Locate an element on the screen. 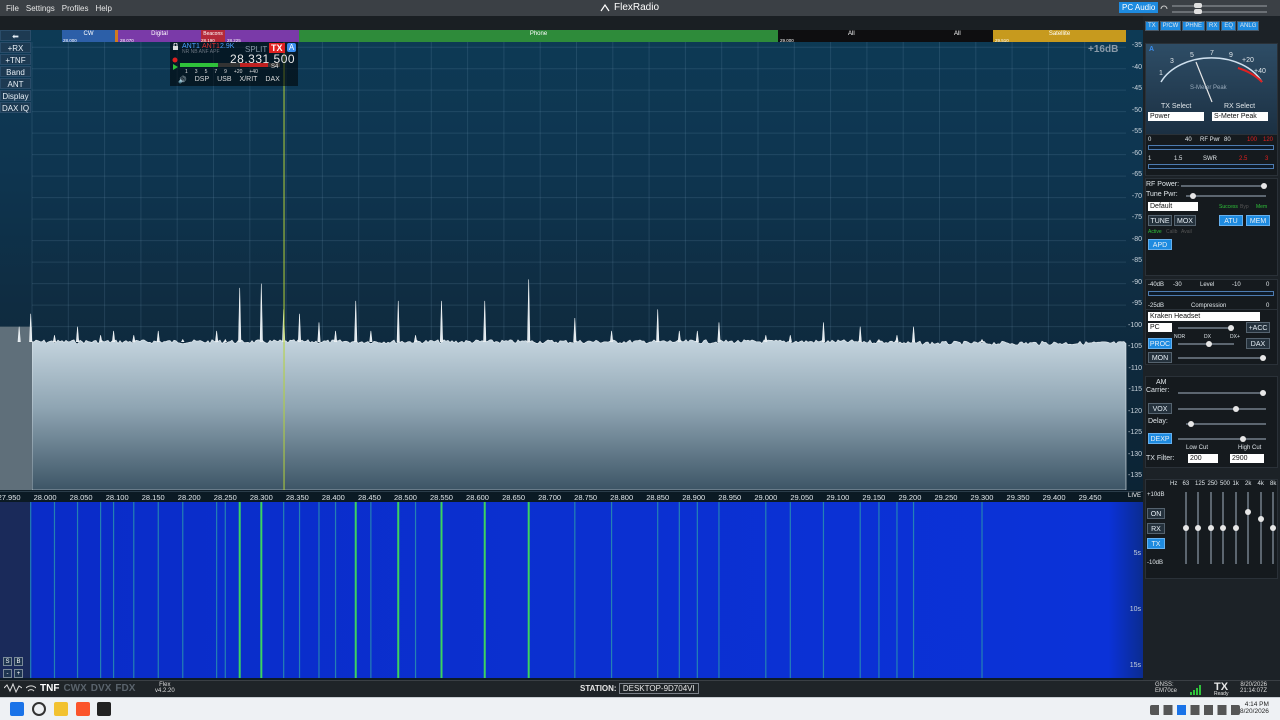 Image resolution: width=1280 pixels, height=720 pixels. dexp-slider is located at coordinates (1222, 439).